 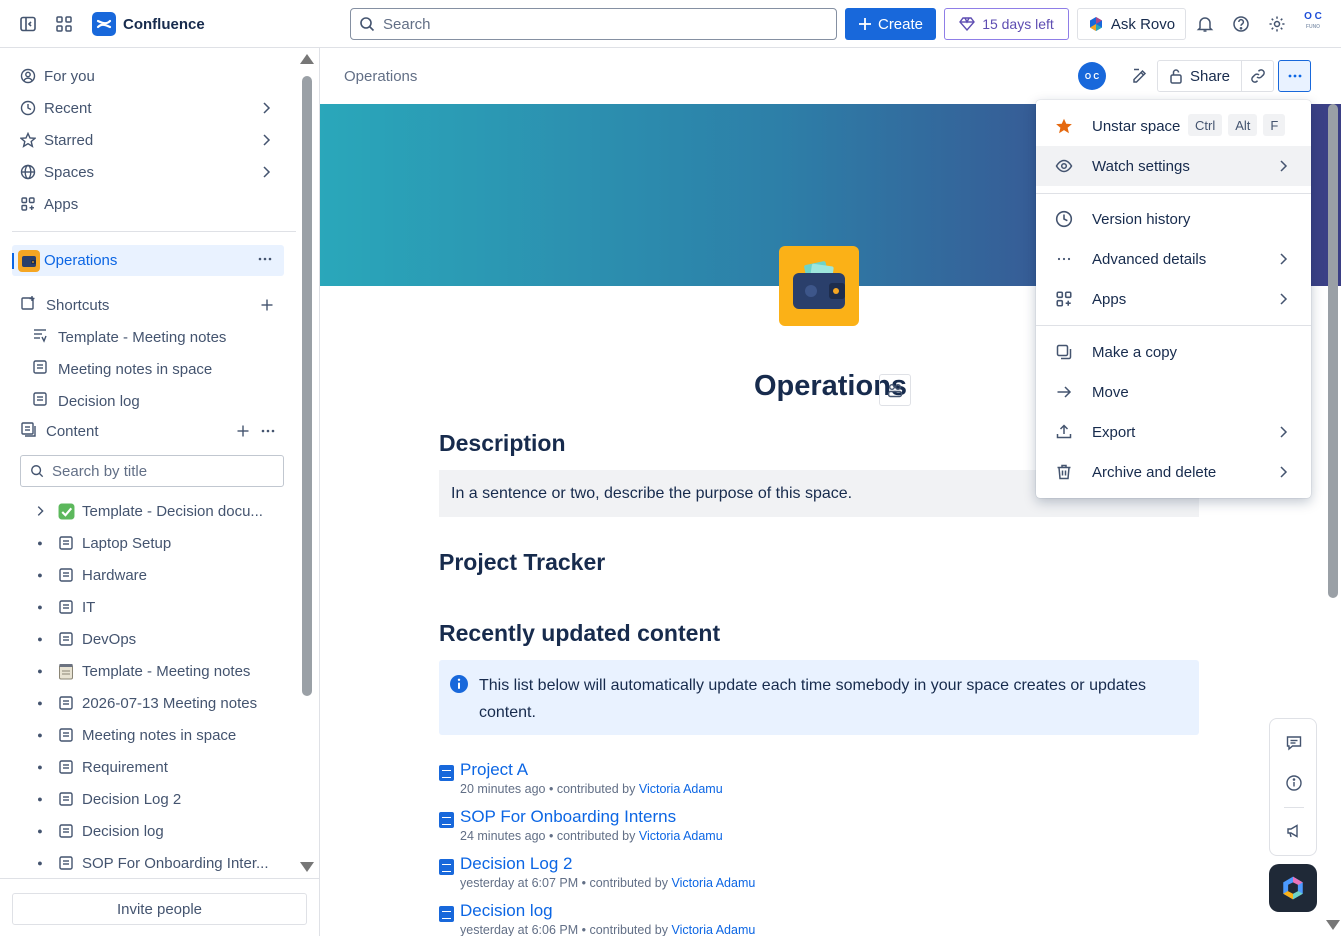 I want to click on menu-item-apps: Apps, so click(x=1173, y=299).